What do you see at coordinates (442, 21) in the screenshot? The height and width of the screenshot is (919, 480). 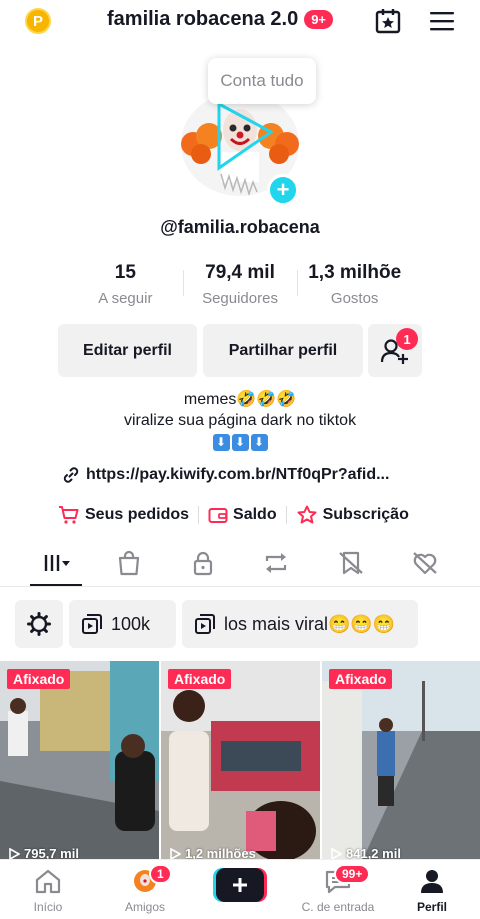 I see `menu-icon` at bounding box center [442, 21].